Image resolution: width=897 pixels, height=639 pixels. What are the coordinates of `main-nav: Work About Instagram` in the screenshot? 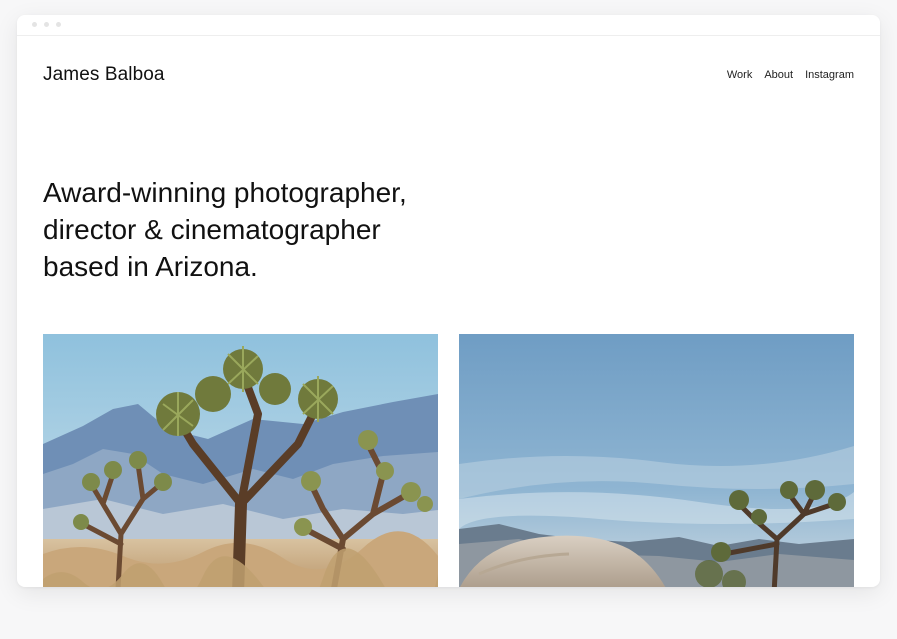 It's located at (790, 75).